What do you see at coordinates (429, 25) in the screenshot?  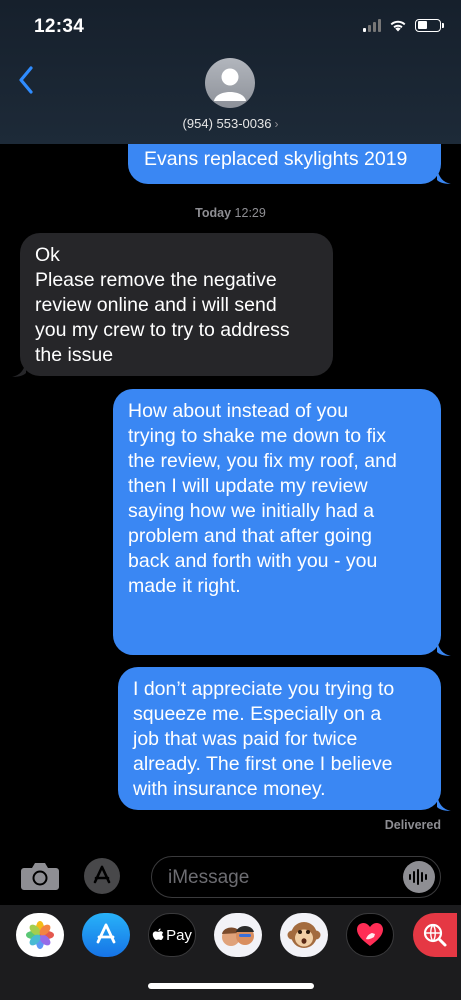 I see `battery-icon` at bounding box center [429, 25].